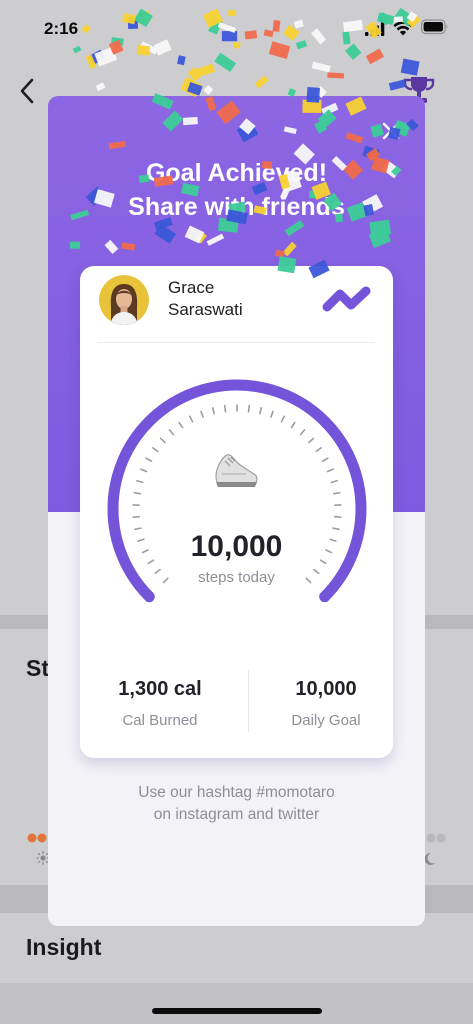 This screenshot has width=473, height=1024. What do you see at coordinates (64, 947) in the screenshot?
I see `insight-heading: Insight` at bounding box center [64, 947].